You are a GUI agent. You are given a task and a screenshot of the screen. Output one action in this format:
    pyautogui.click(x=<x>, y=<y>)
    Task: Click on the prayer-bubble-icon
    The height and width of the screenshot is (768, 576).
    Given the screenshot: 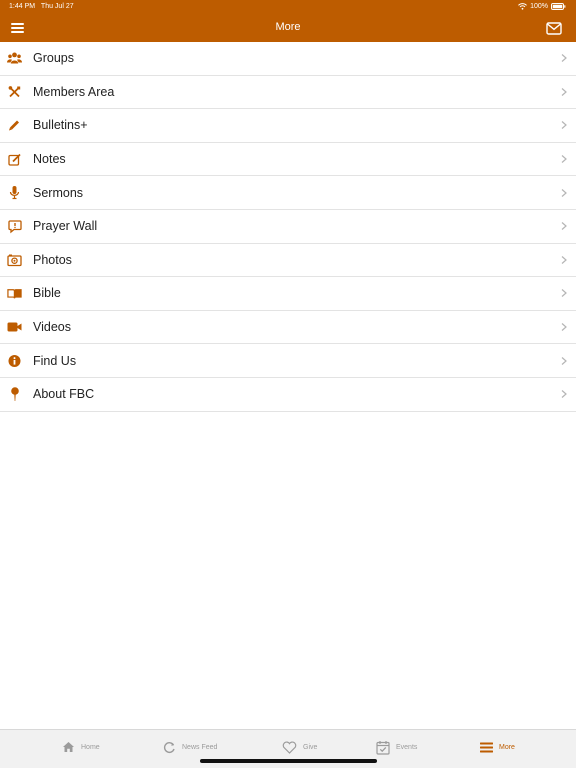 What is the action you would take?
    pyautogui.click(x=14, y=226)
    